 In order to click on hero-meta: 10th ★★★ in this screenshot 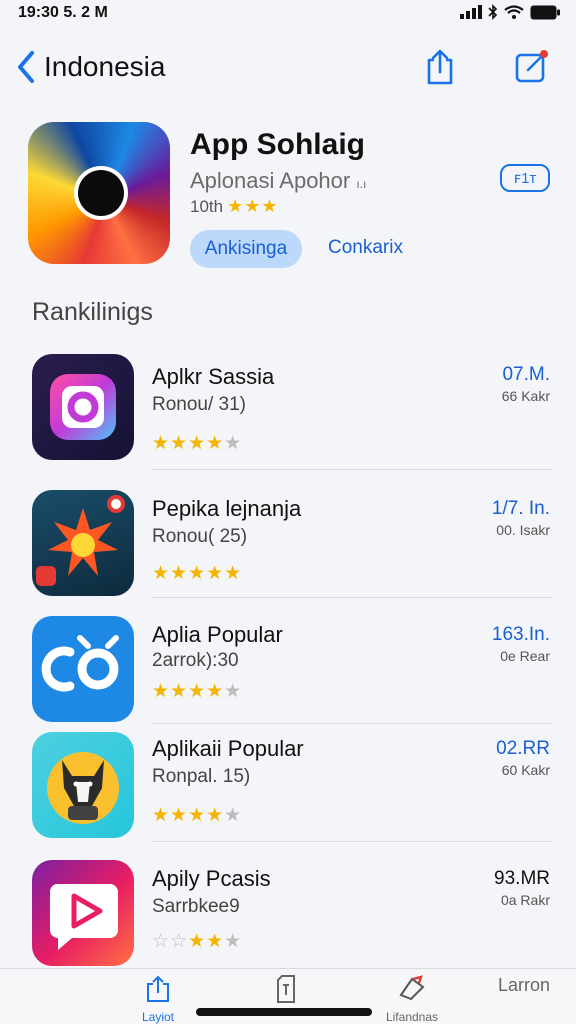, I will do `click(234, 206)`.